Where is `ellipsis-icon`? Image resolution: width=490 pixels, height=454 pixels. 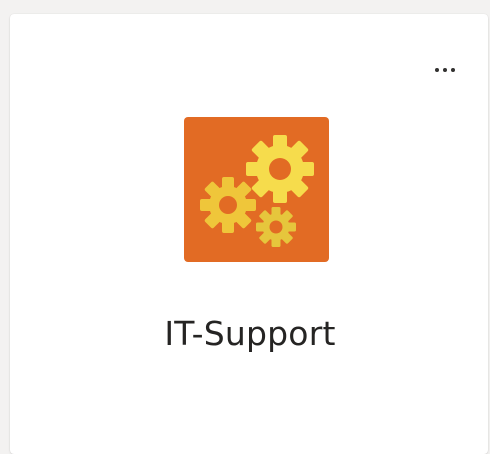 ellipsis-icon is located at coordinates (445, 70).